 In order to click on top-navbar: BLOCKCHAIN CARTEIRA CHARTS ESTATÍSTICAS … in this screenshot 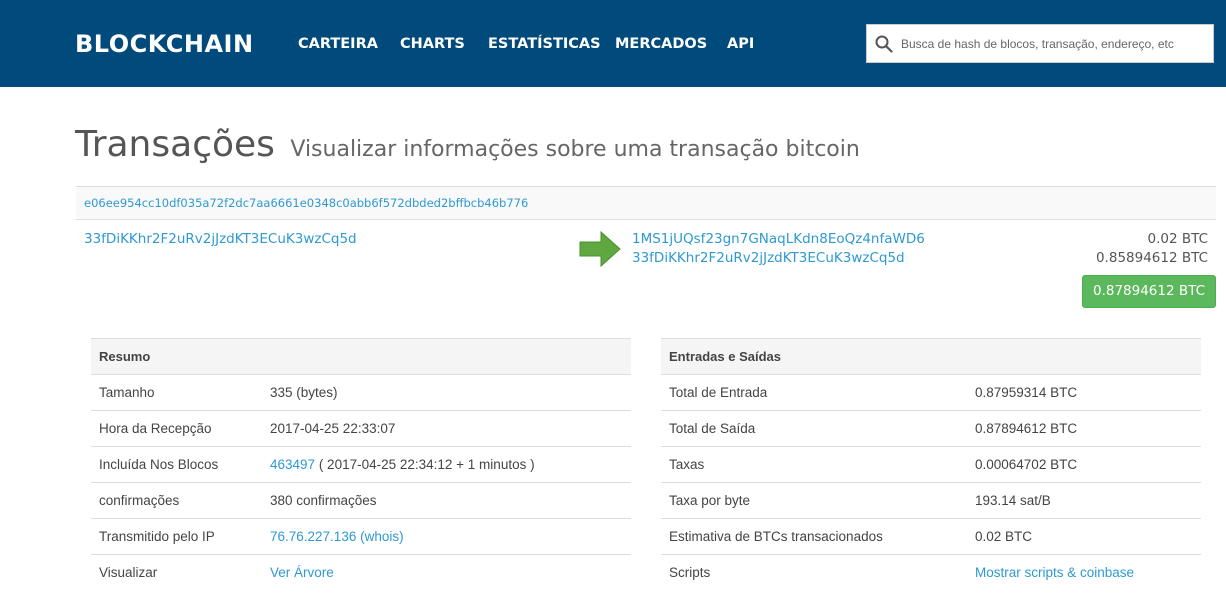, I will do `click(613, 43)`.